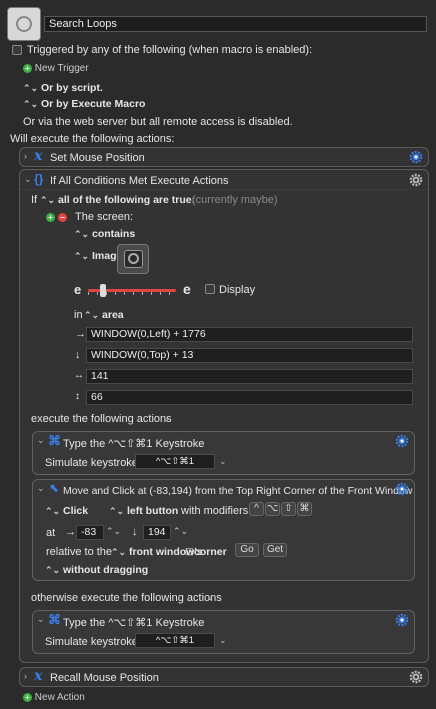  What do you see at coordinates (256, 509) in the screenshot?
I see `modifier-control: ^` at bounding box center [256, 509].